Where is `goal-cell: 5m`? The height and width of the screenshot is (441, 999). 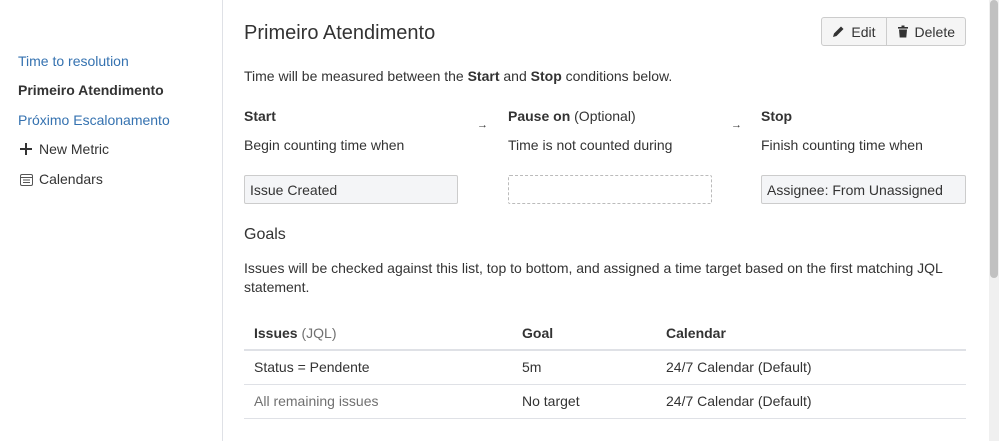
goal-cell: 5m is located at coordinates (584, 367).